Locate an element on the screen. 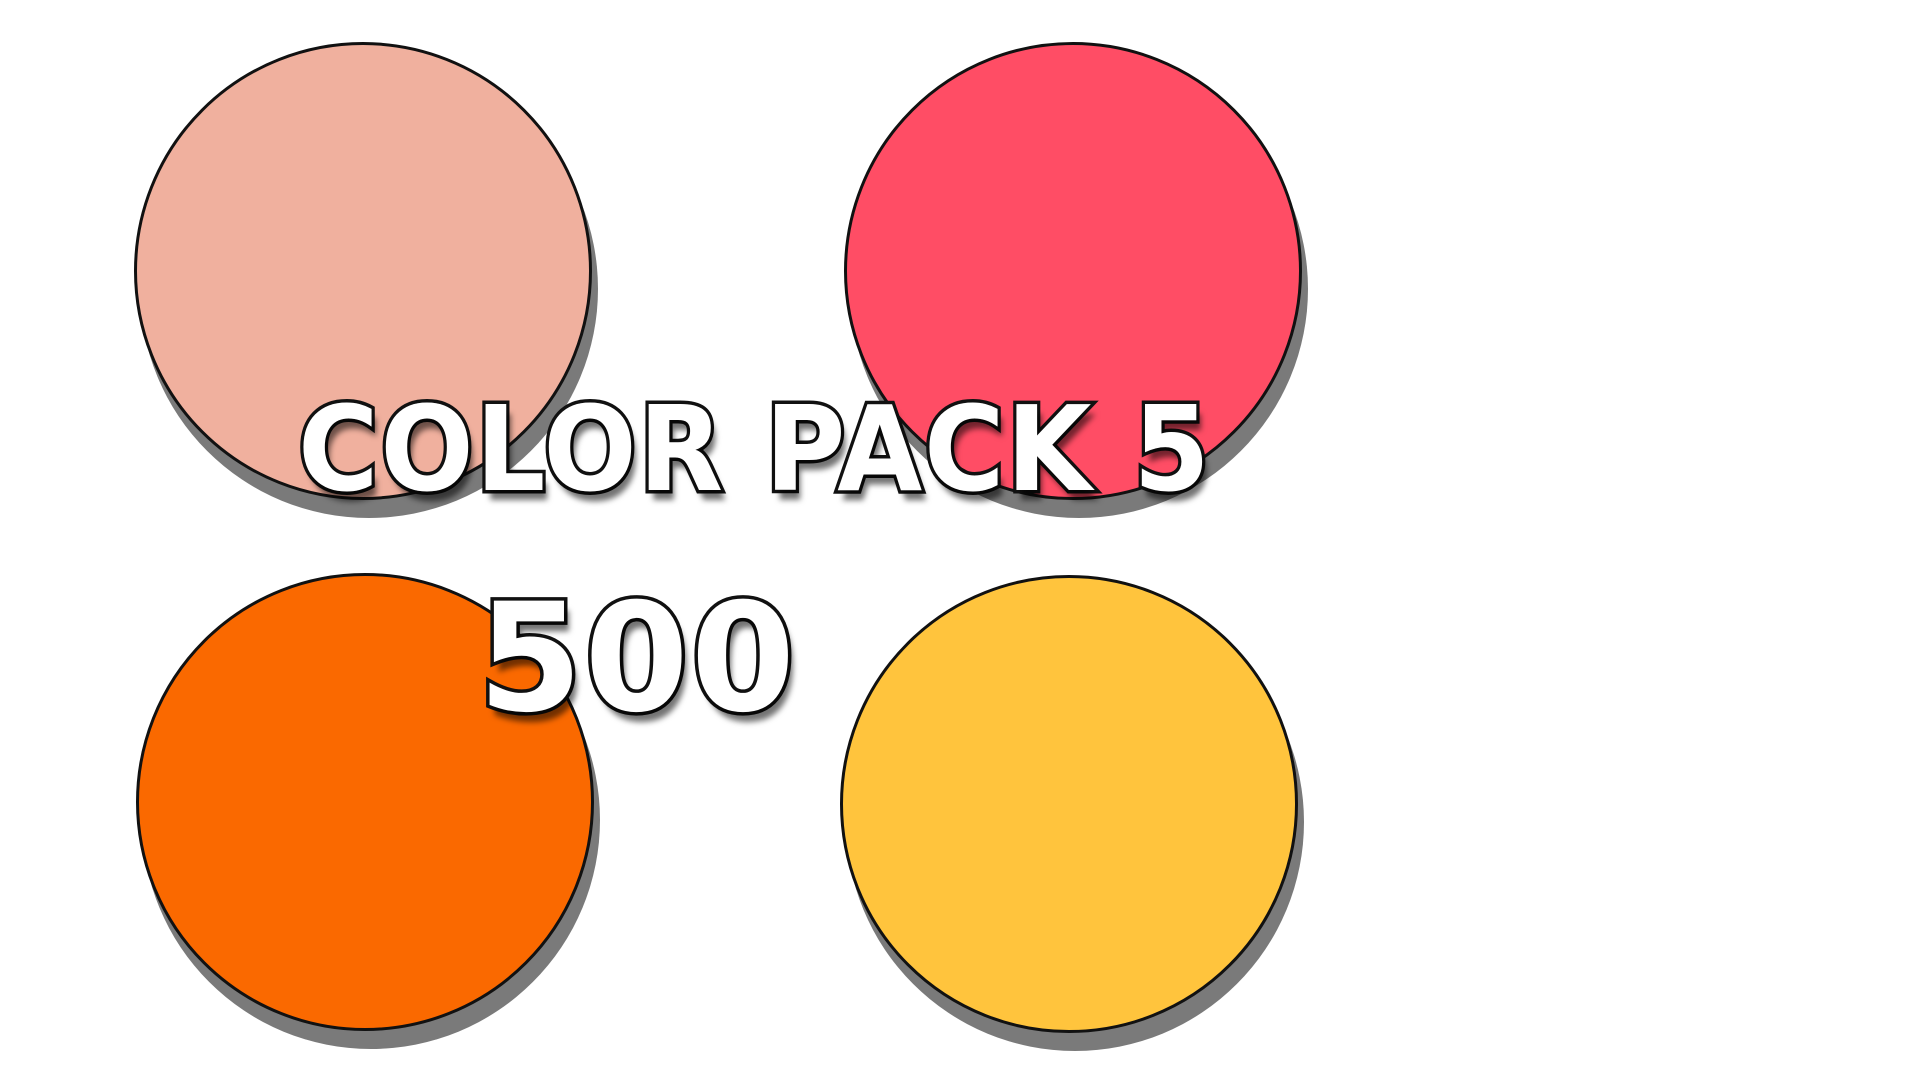 The image size is (1920, 1080). swatch-yellow is located at coordinates (1069, 804).